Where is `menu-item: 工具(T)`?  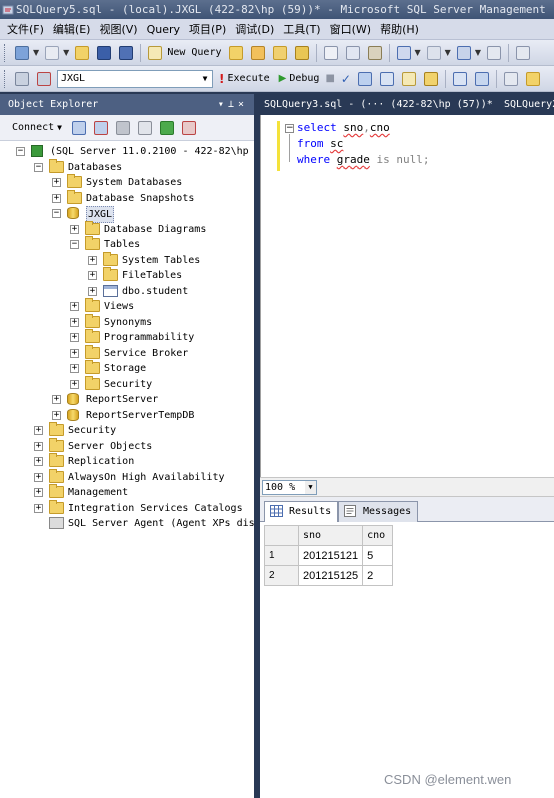
menu-item: 工具(T) is located at coordinates (303, 29).